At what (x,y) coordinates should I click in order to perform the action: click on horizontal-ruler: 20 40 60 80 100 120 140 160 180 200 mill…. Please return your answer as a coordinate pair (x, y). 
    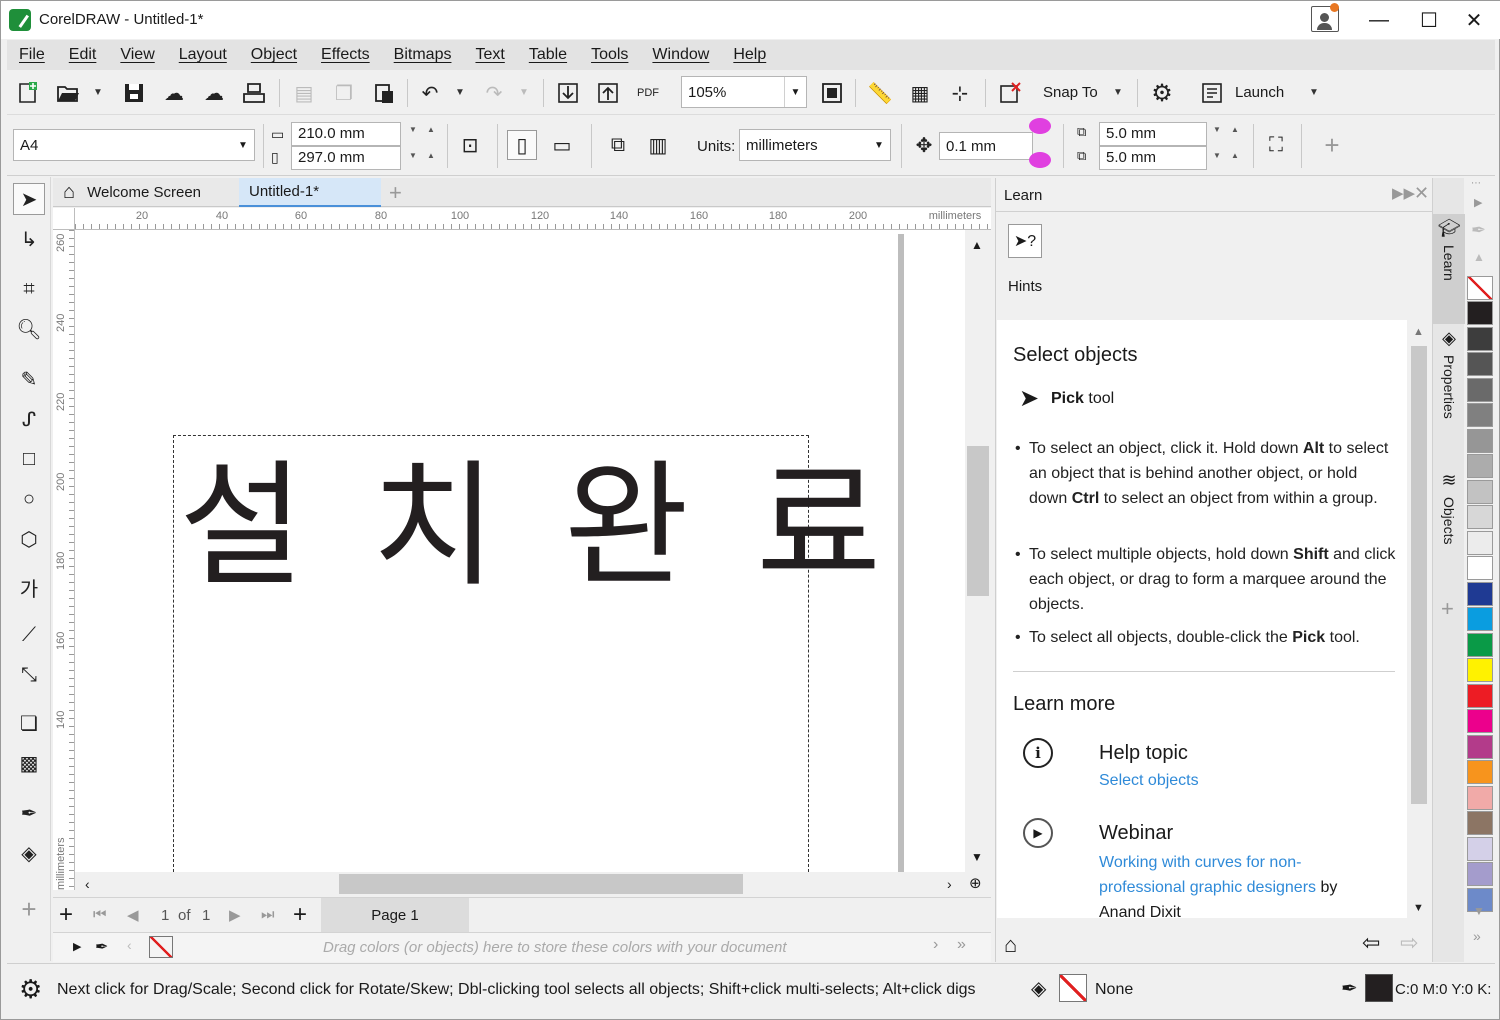
    Looking at the image, I should click on (533, 219).